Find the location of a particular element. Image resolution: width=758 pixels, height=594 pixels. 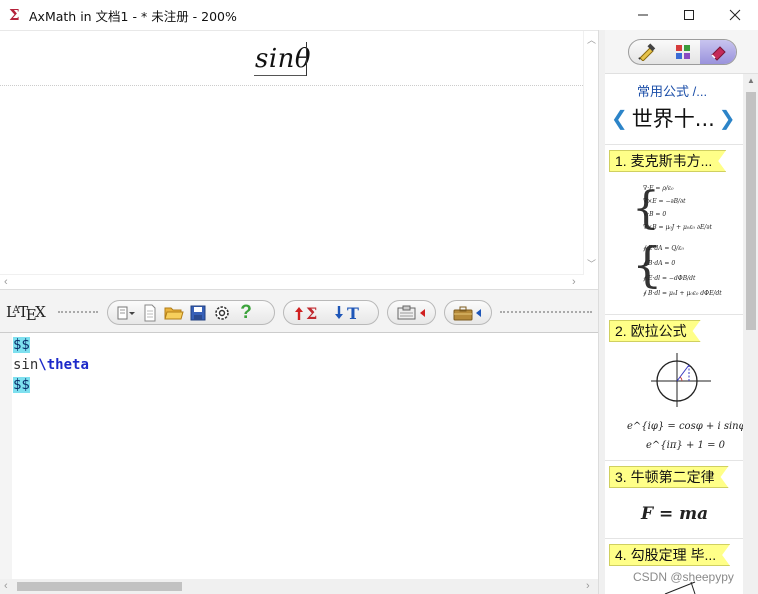

scroll-up-icon: ▲ is located at coordinates (751, 80).